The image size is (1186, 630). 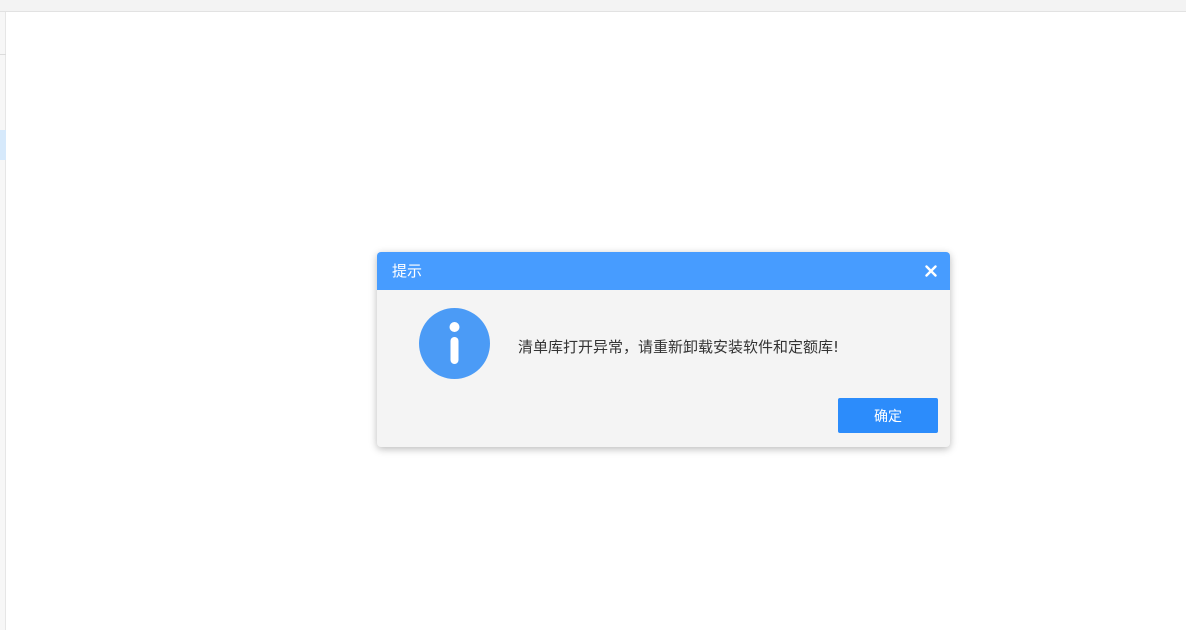 I want to click on close-button, so click(x=931, y=271).